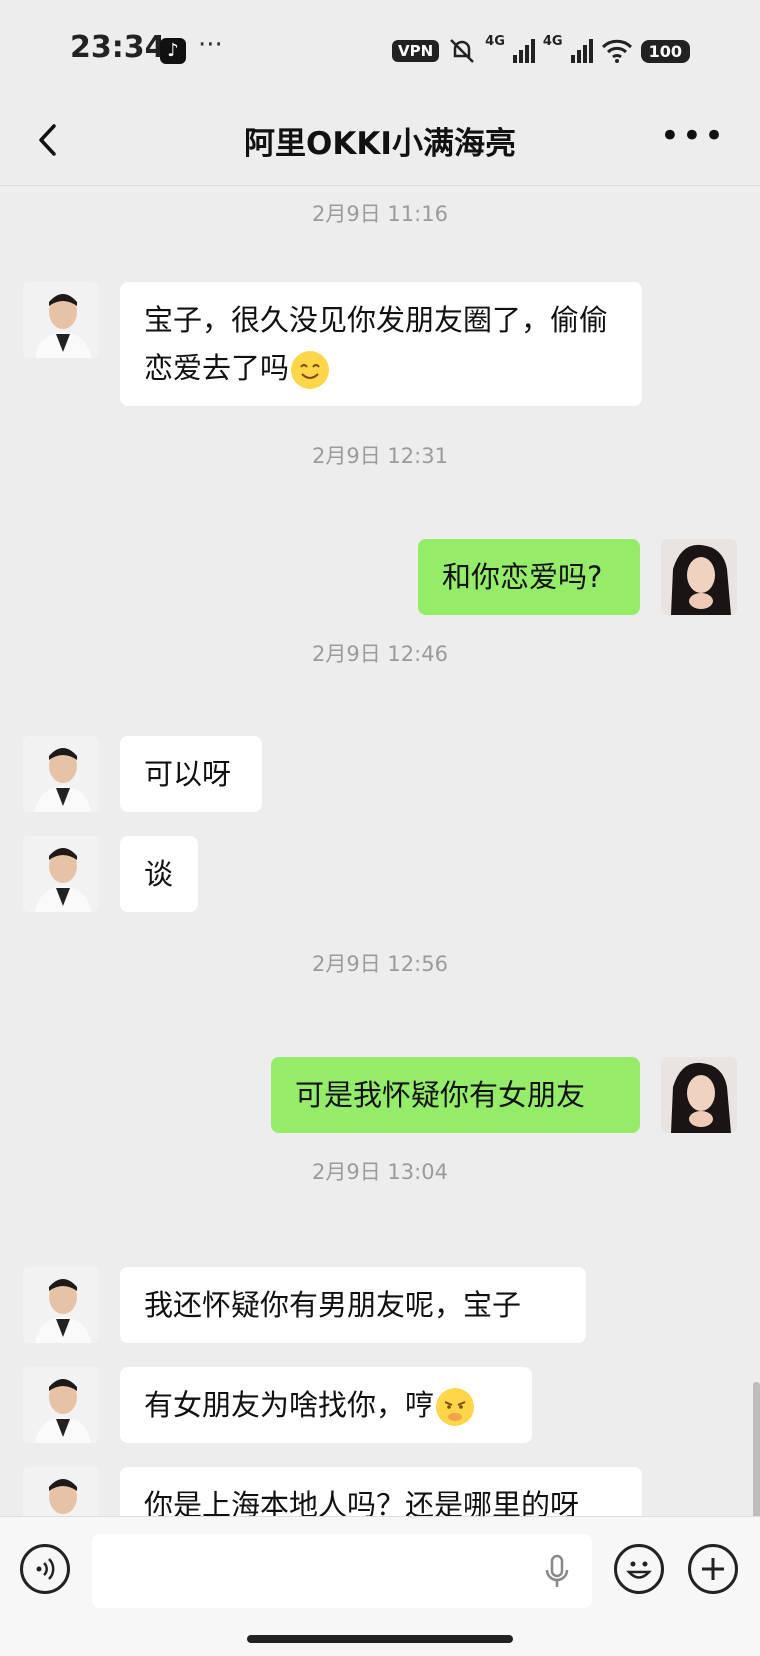 This screenshot has width=760, height=1656. I want to click on timestamp: 2月9日 13:04, so click(380, 1172).